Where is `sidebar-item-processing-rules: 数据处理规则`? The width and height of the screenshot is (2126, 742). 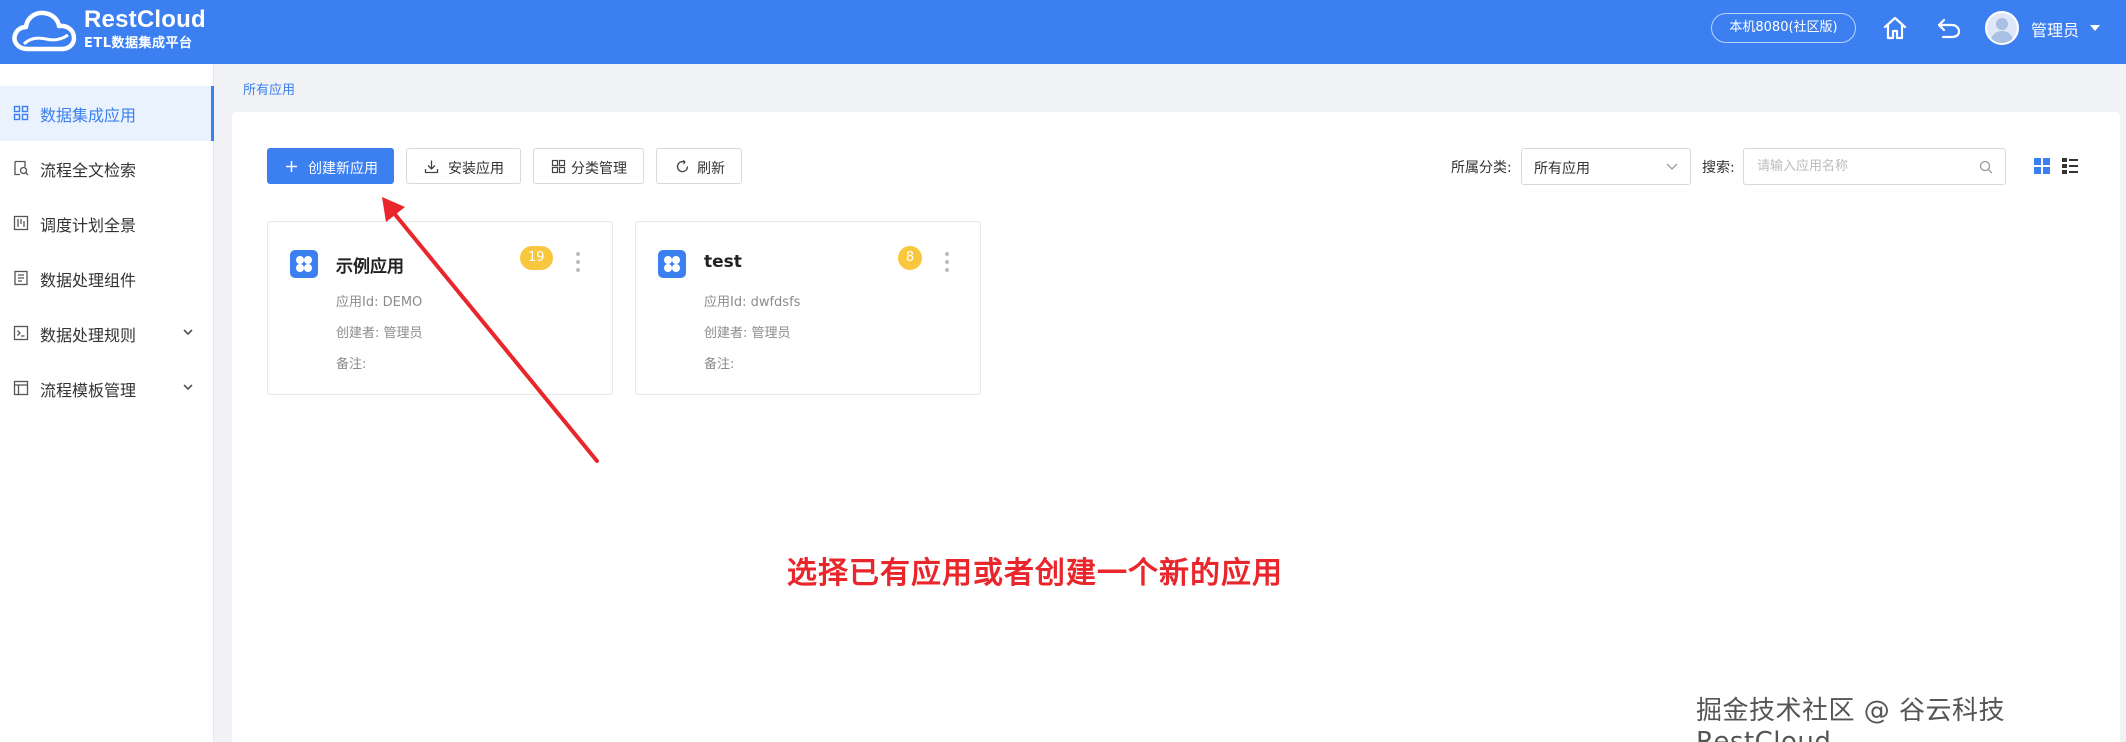
sidebar-item-processing-rules: 数据处理规则 is located at coordinates (107, 333).